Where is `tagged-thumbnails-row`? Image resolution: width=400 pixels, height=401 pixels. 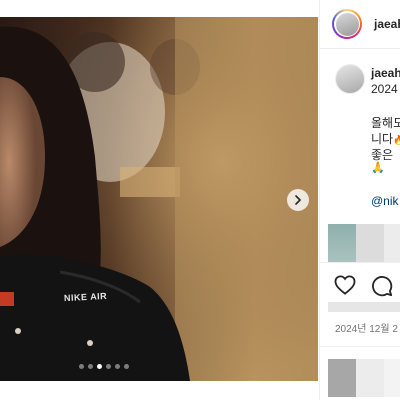 tagged-thumbnails-row is located at coordinates (364, 243).